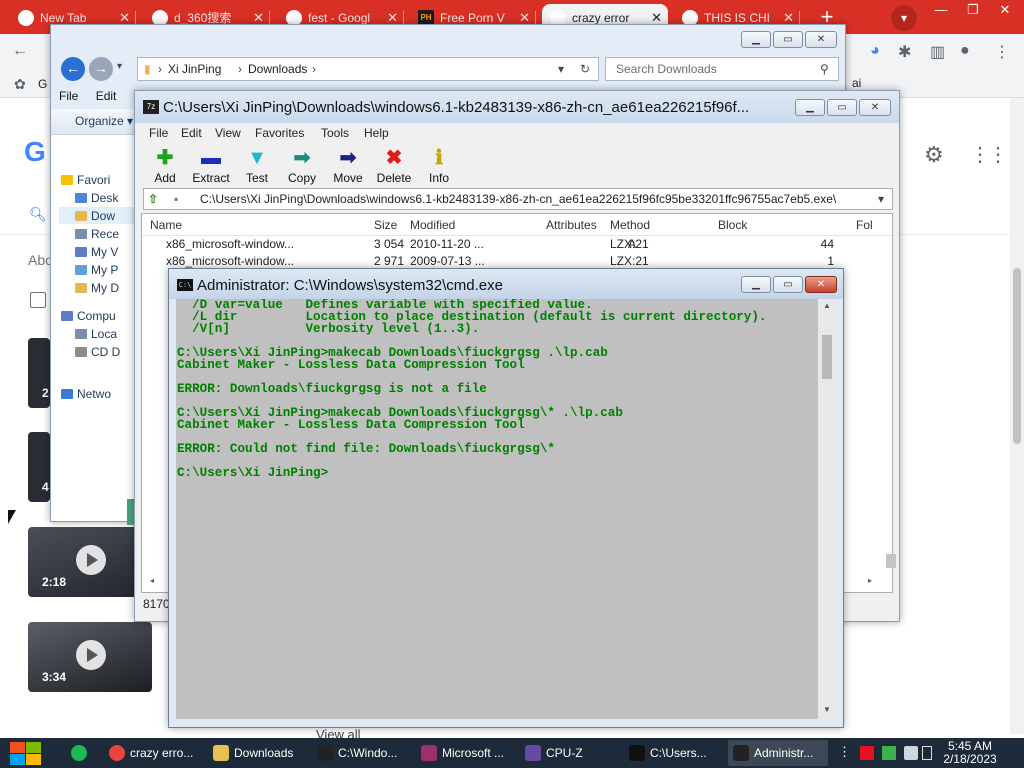 The width and height of the screenshot is (1024, 768). I want to click on taskbar-item: CPU-Z, so click(570, 753).